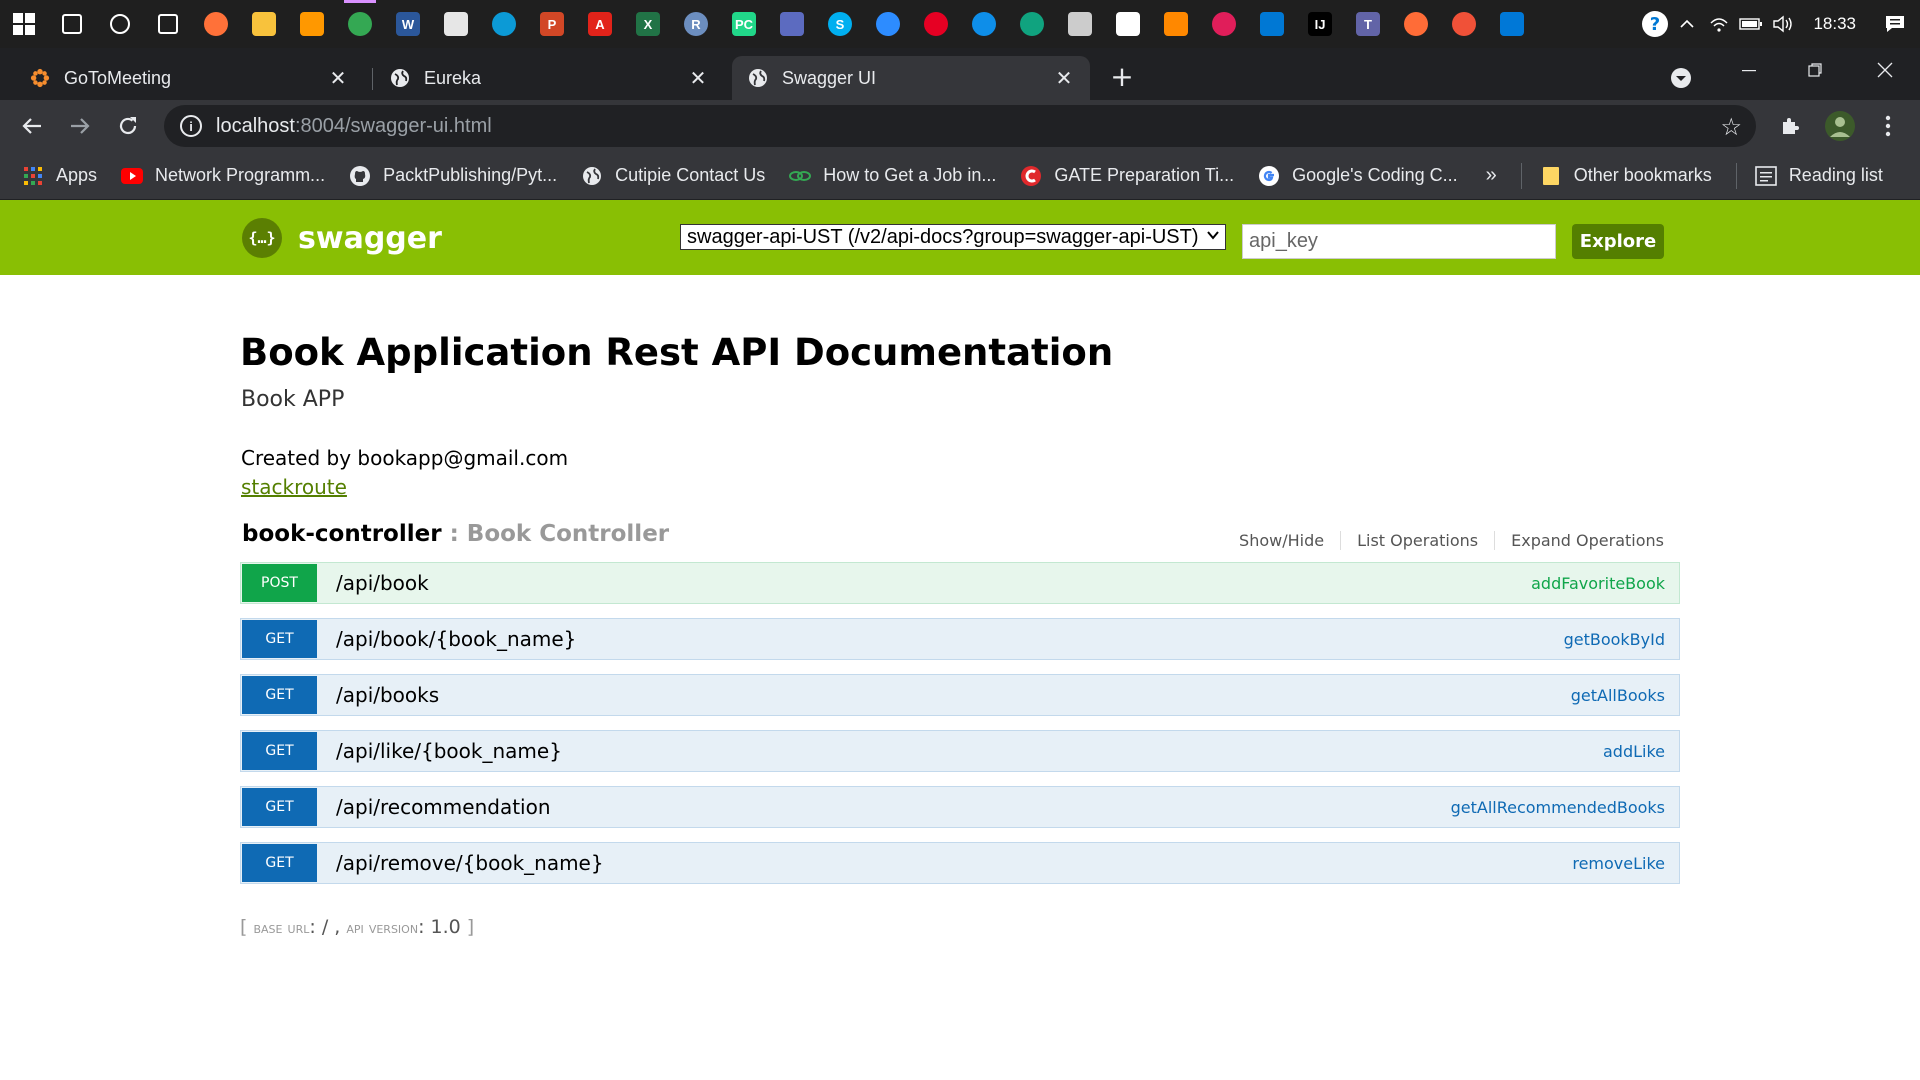  I want to click on task-view-icon, so click(168, 24).